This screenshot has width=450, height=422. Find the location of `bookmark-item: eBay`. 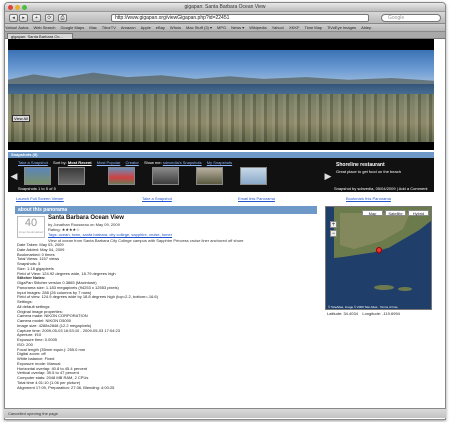

bookmark-item: eBay is located at coordinates (160, 27).